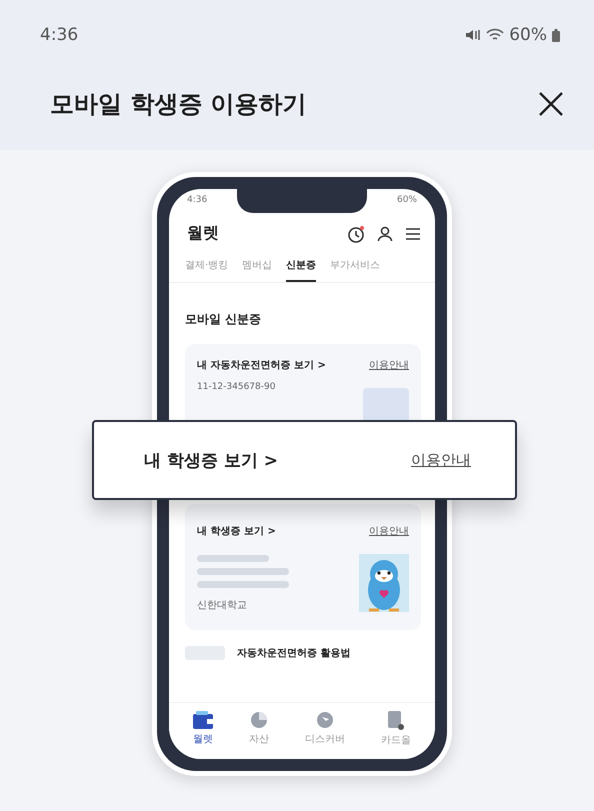 The width and height of the screenshot is (594, 811). Describe the element at coordinates (556, 35) in the screenshot. I see `battery-icon` at that location.